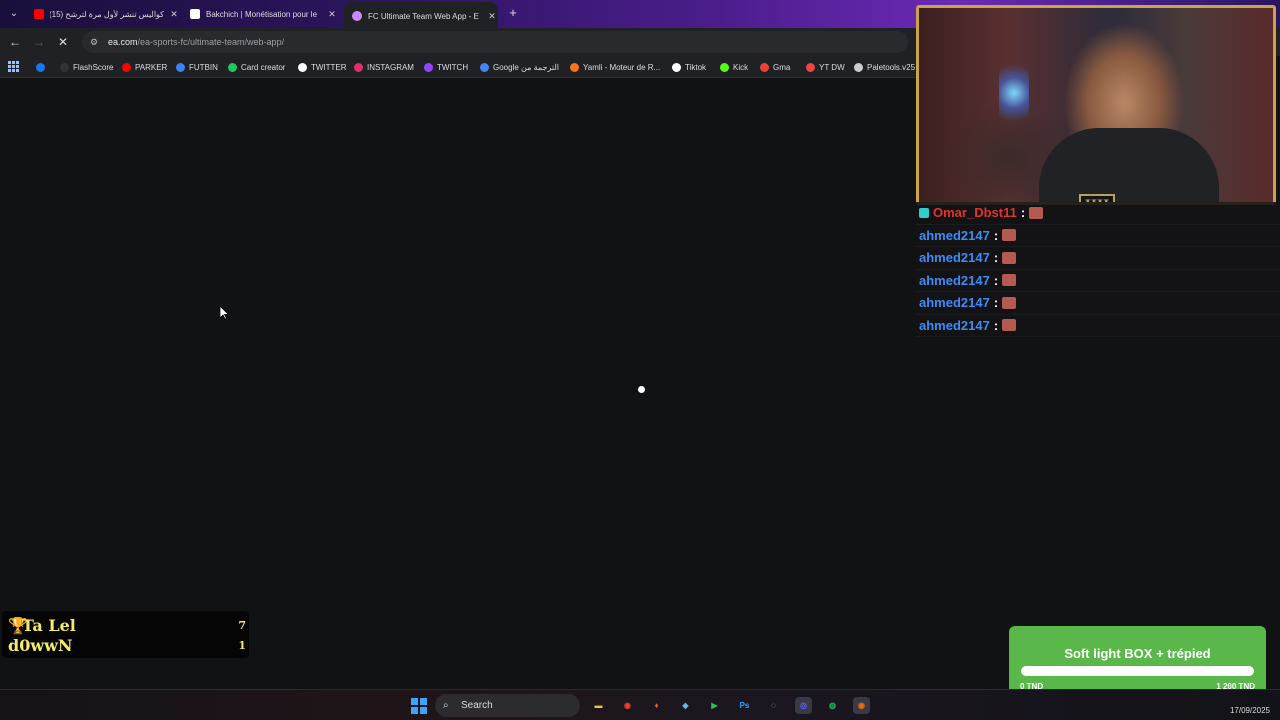 The height and width of the screenshot is (720, 1280). Describe the element at coordinates (419, 706) in the screenshot. I see `windows-start-icon` at that location.